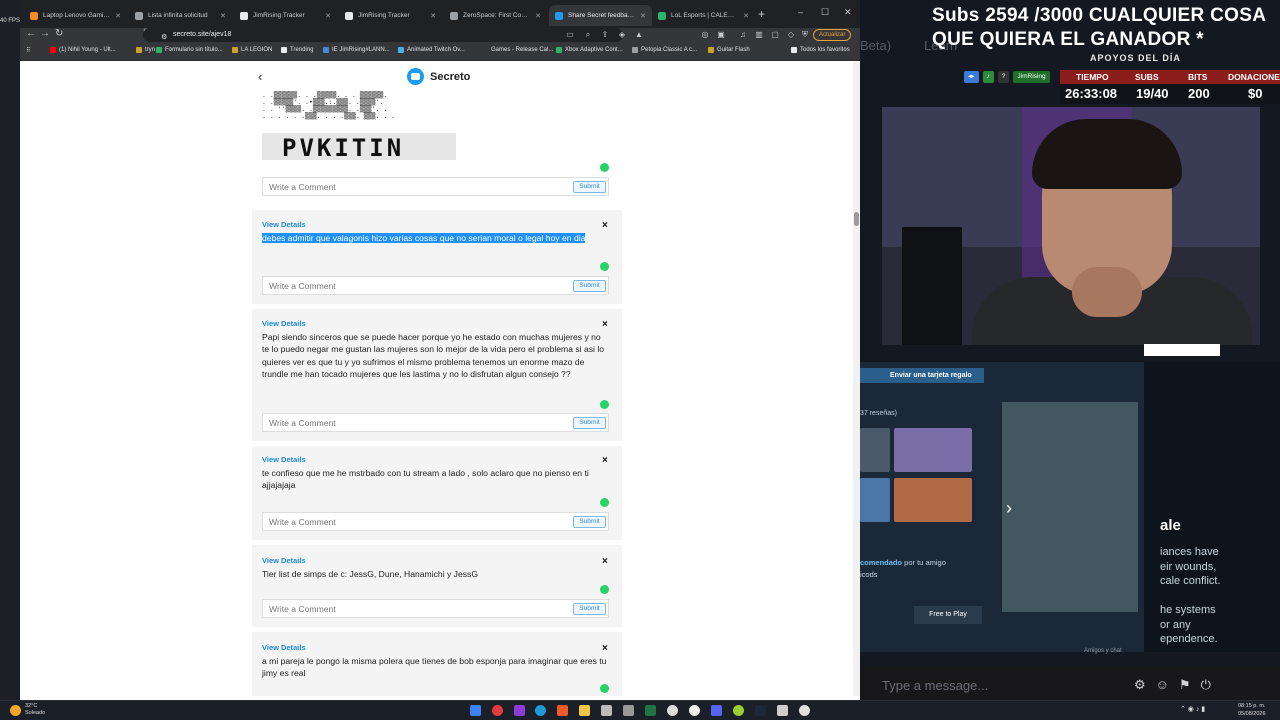 Image resolution: width=1280 pixels, height=720 pixels. Describe the element at coordinates (622, 35) in the screenshot. I see `brave-shield-icon: ◈` at that location.